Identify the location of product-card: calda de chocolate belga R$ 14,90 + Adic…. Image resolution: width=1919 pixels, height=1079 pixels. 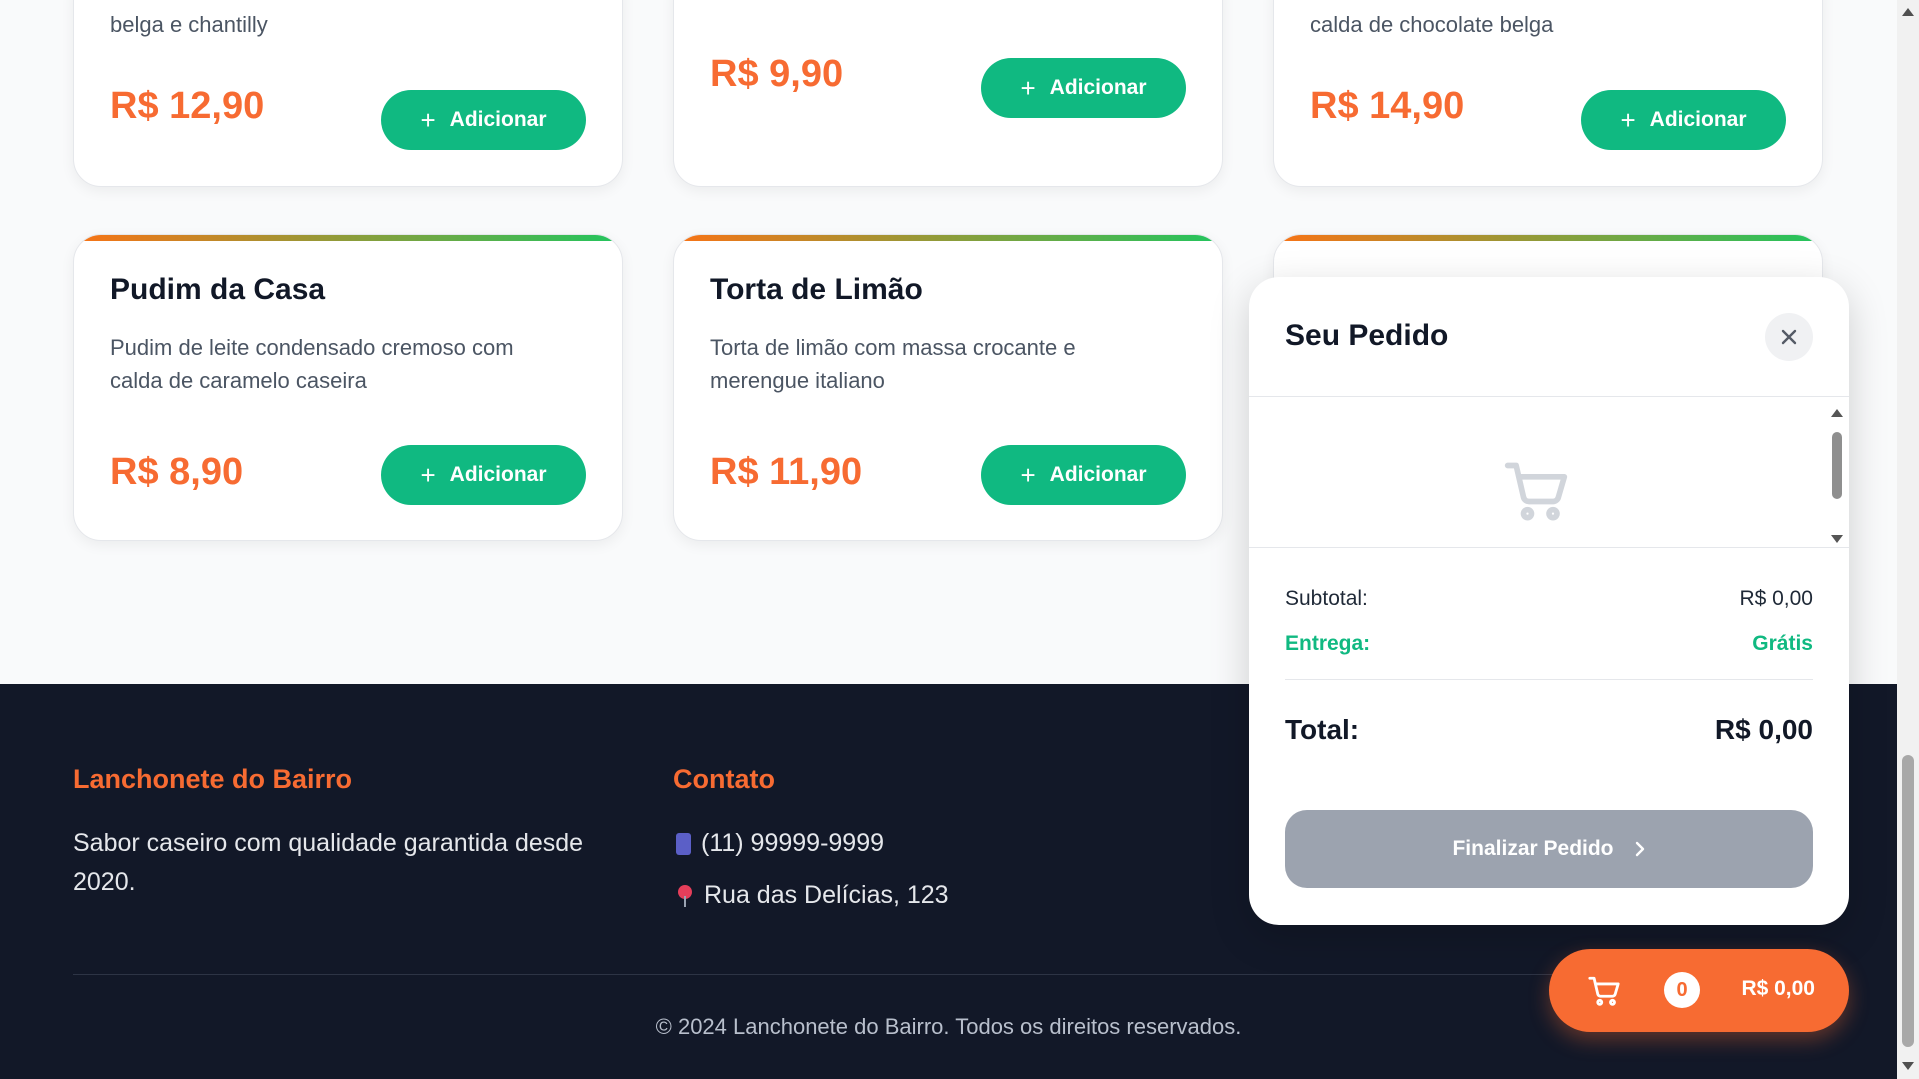
(1548, 93).